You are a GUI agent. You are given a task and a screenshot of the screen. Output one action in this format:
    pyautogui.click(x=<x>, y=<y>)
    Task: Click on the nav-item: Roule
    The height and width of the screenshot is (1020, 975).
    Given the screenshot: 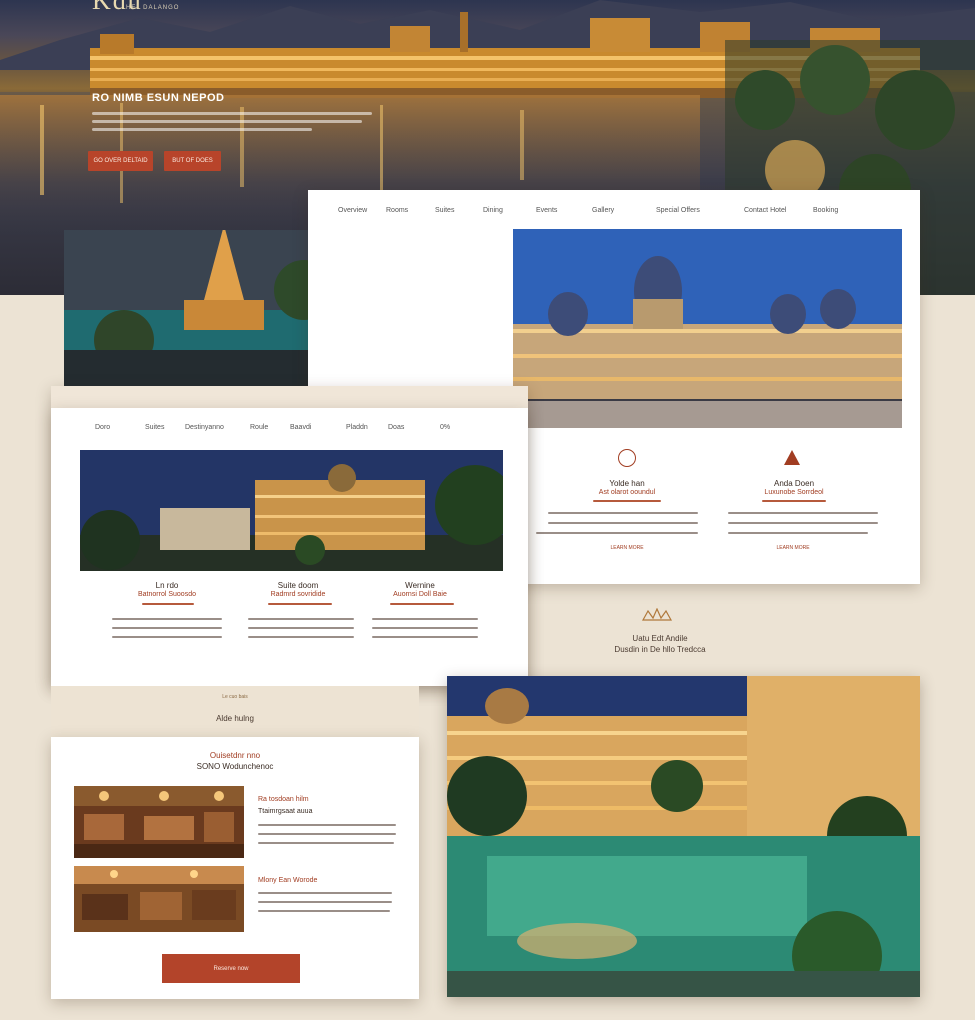 What is the action you would take?
    pyautogui.click(x=259, y=427)
    